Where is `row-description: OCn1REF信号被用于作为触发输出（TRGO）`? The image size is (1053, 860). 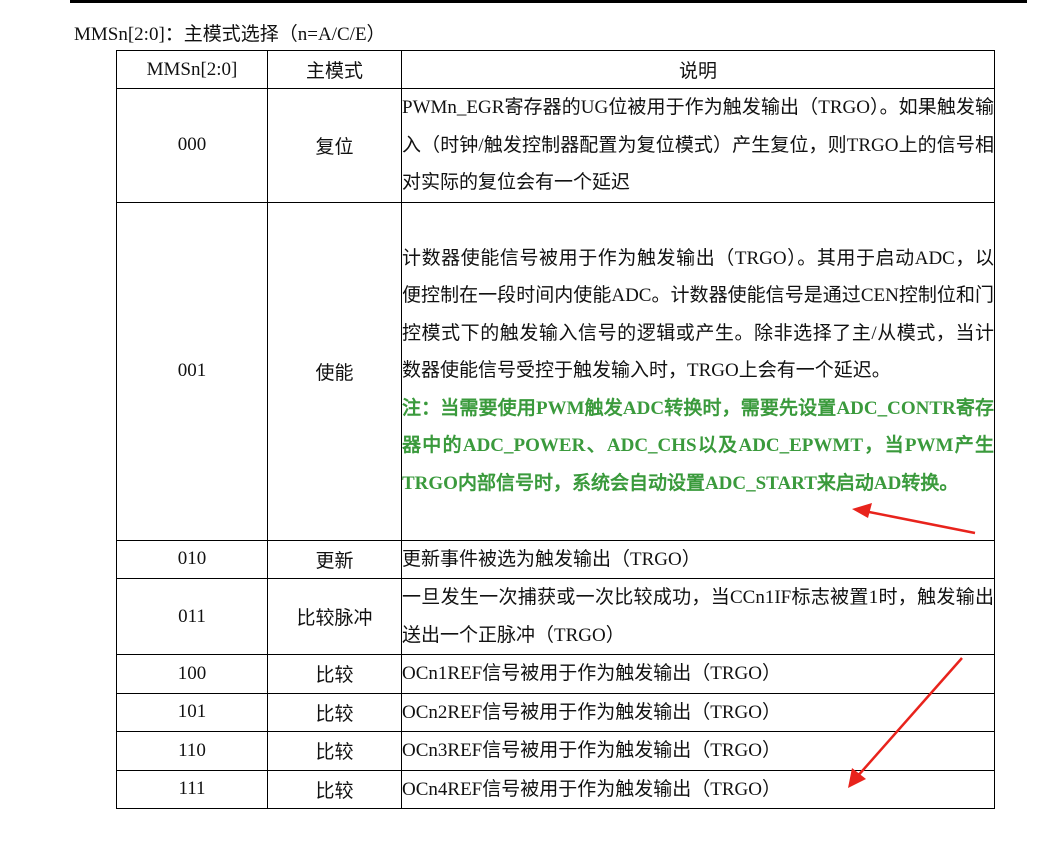
row-description: OCn1REF信号被用于作为触发输出（TRGO） is located at coordinates (698, 674).